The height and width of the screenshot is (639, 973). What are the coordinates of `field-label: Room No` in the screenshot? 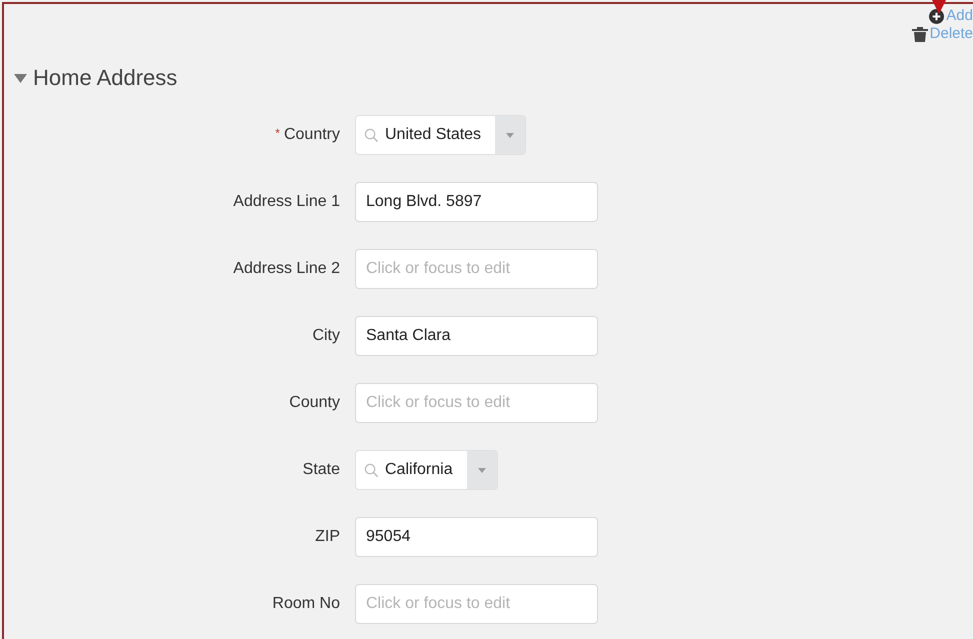 It's located at (306, 603).